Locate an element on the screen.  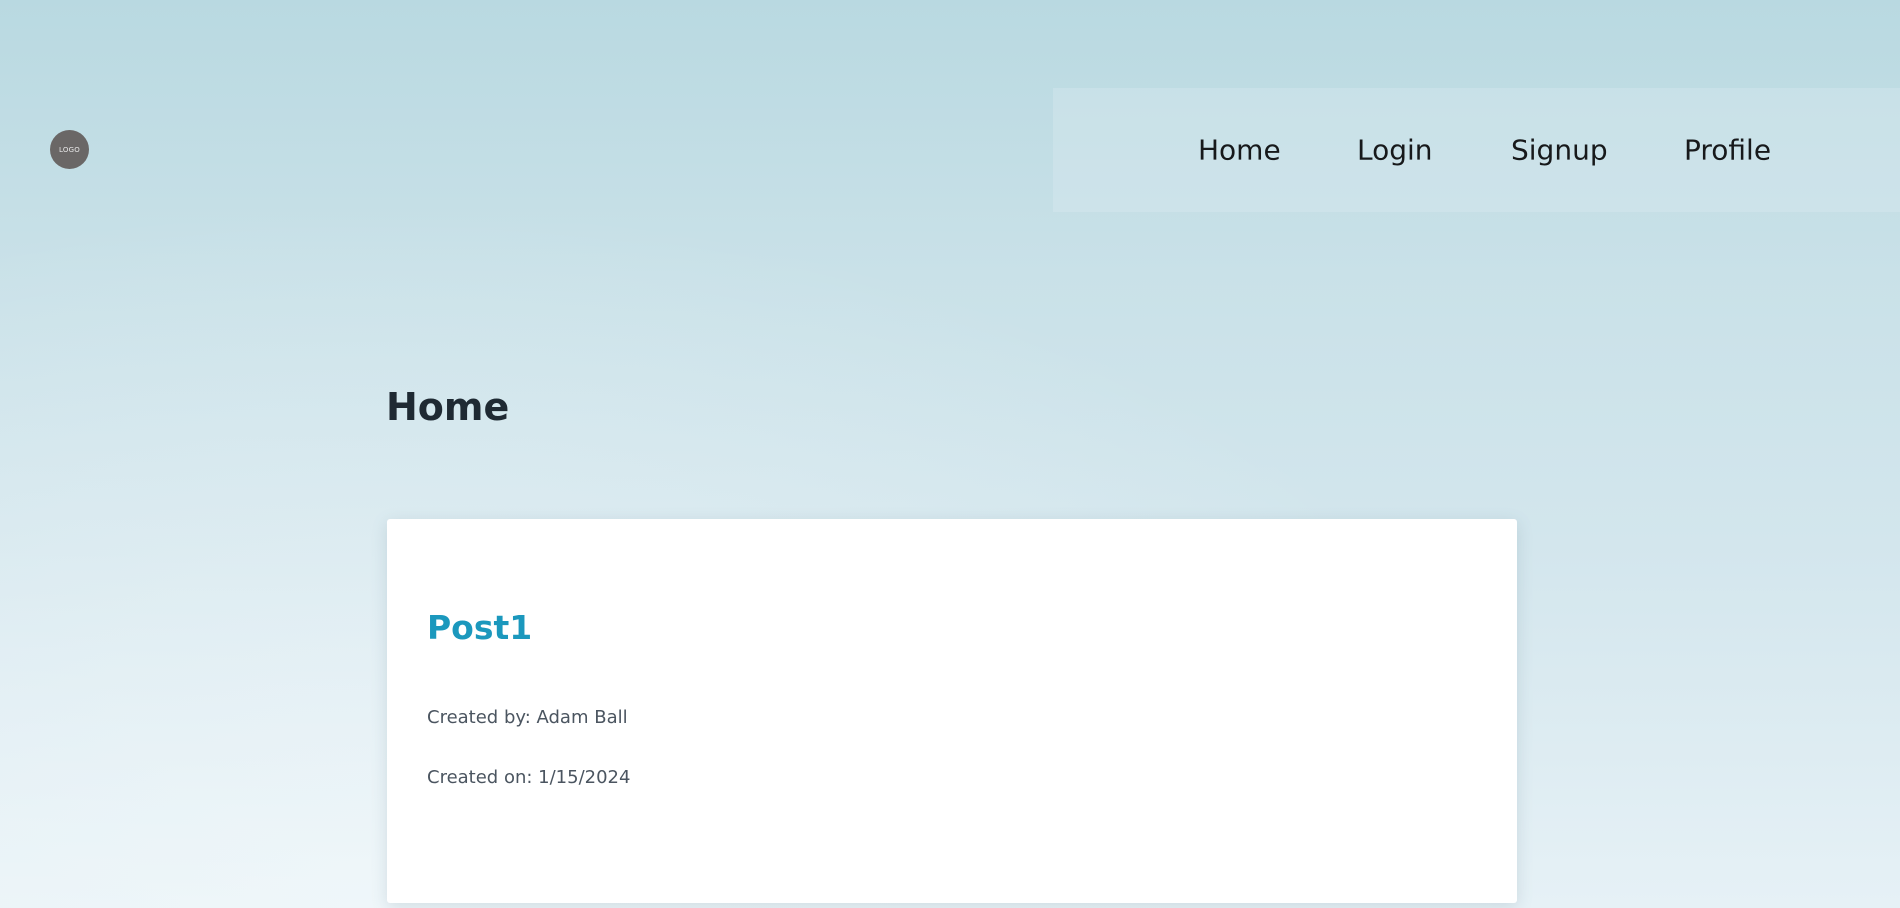
logo-text: LOGO is located at coordinates (69, 149).